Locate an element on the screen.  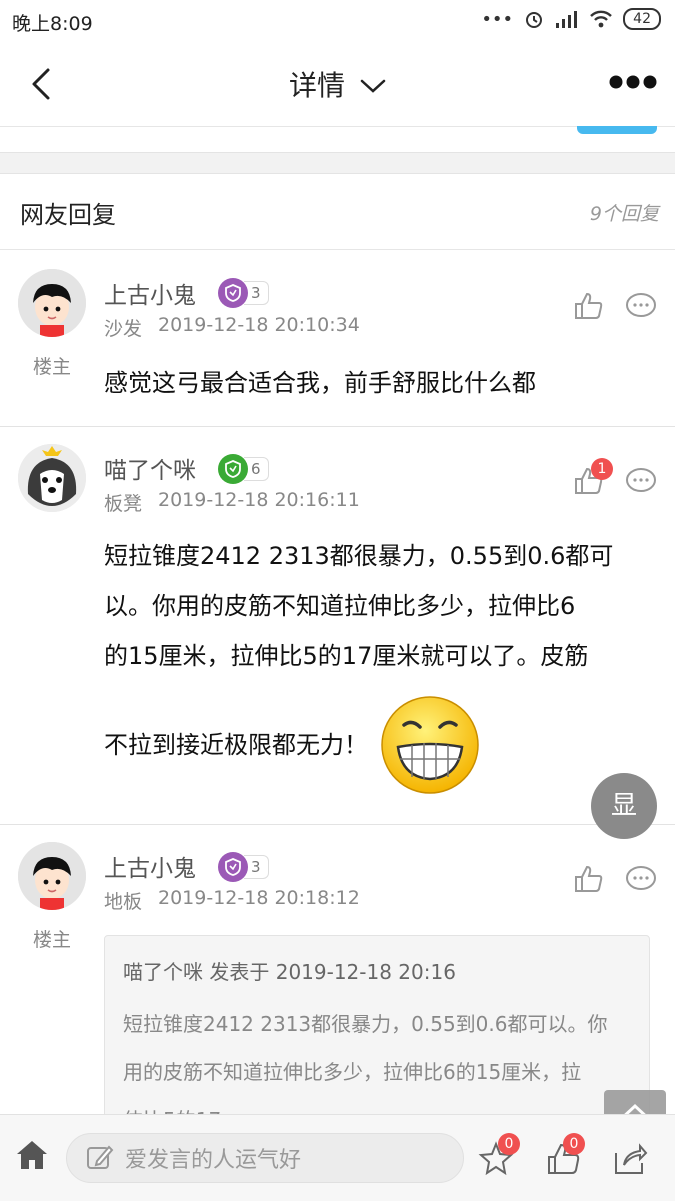
wifi-icon is located at coordinates (601, 19).